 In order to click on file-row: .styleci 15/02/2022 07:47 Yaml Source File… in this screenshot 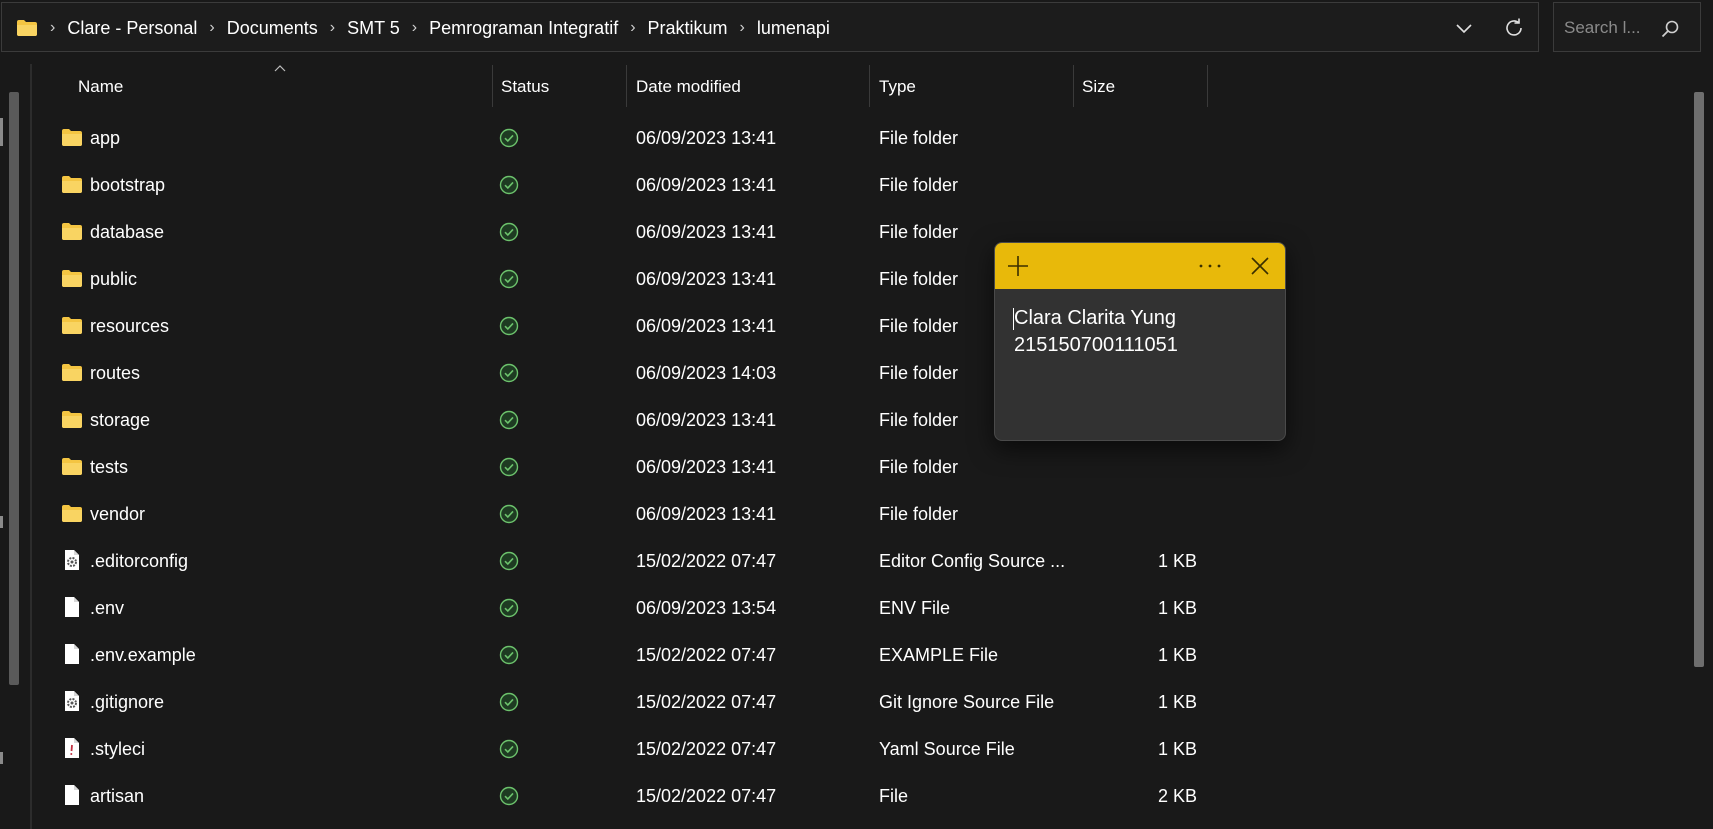, I will do `click(606, 749)`.